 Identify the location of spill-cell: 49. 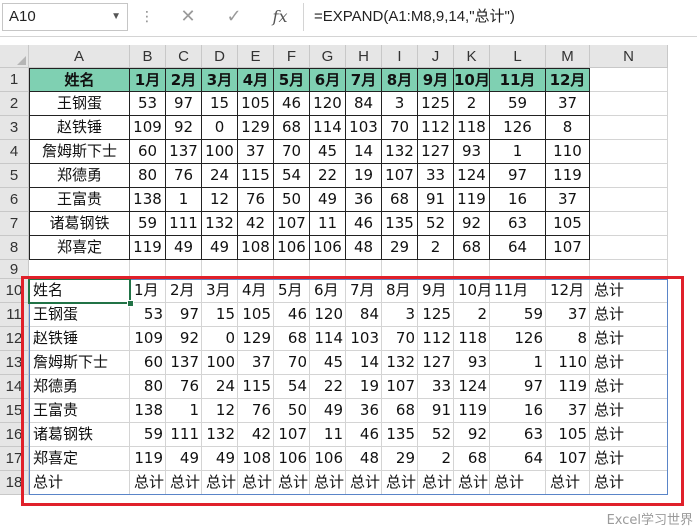
(220, 459).